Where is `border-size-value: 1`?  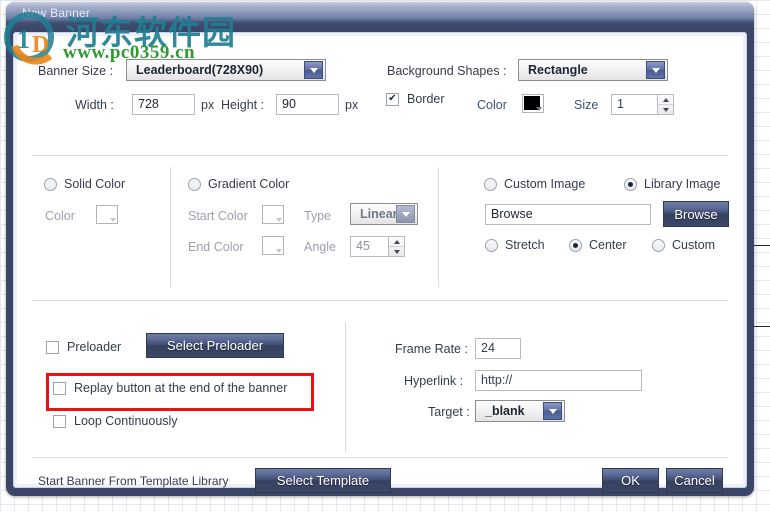 border-size-value: 1 is located at coordinates (634, 104).